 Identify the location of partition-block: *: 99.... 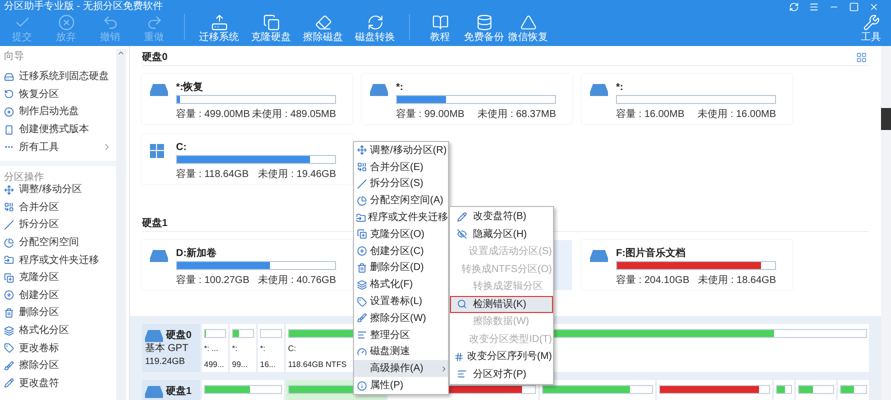
(243, 348).